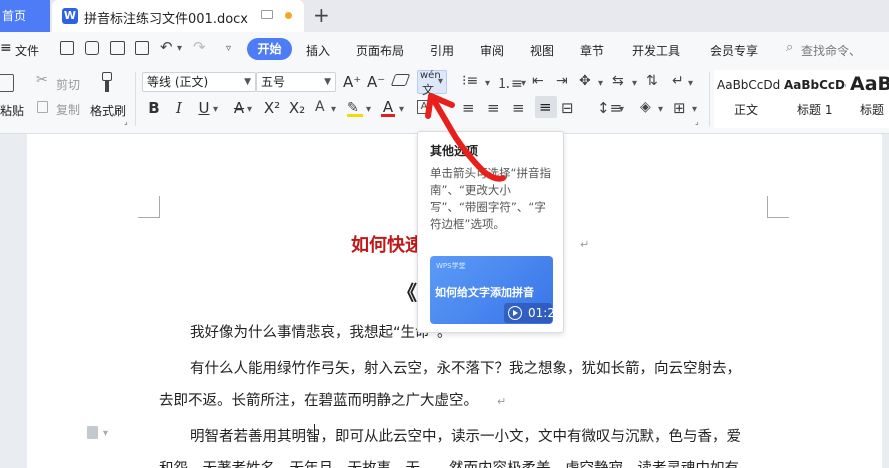 This screenshot has height=468, width=889. I want to click on text-direction-icon: ⇆, so click(618, 81).